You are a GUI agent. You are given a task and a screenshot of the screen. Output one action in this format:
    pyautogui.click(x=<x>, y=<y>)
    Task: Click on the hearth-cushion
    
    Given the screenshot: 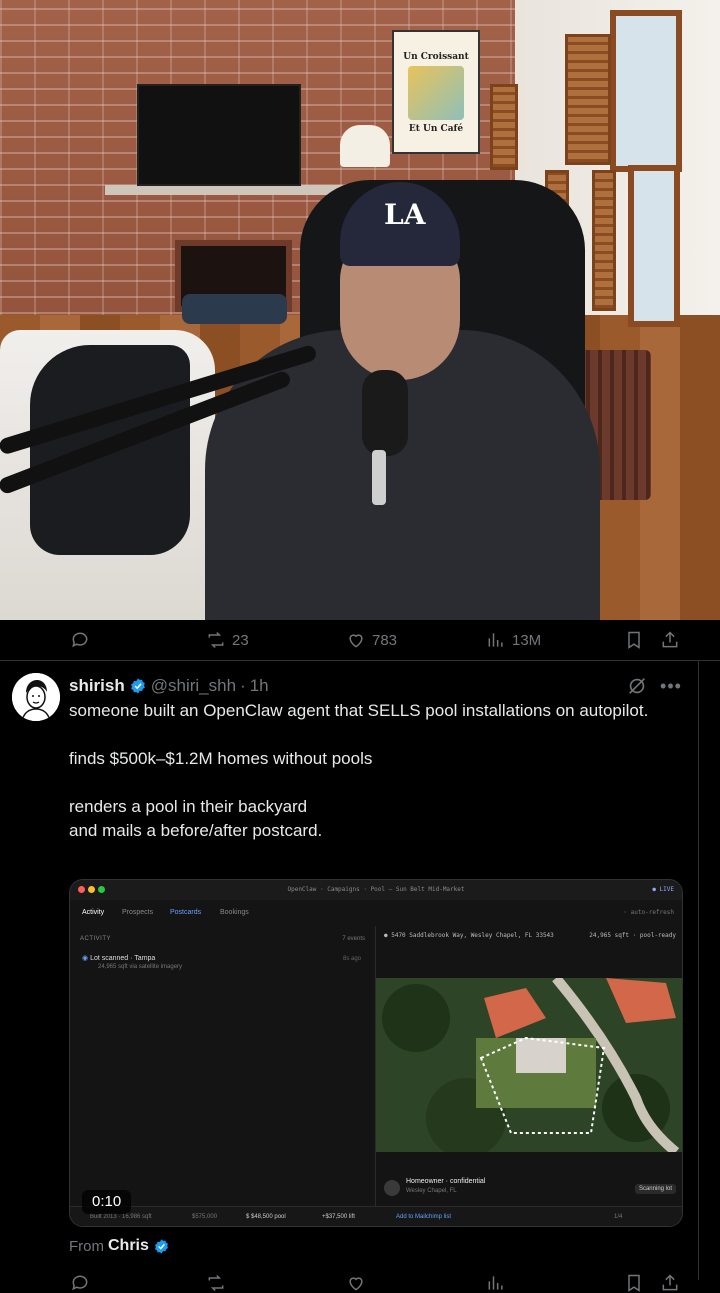 What is the action you would take?
    pyautogui.click(x=234, y=309)
    